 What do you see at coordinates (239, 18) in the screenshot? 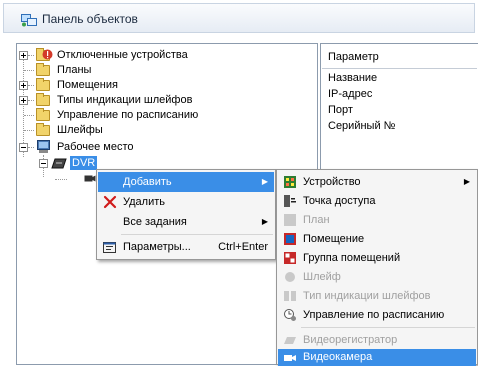
I see `panel-titlebar: Панель объектов` at bounding box center [239, 18].